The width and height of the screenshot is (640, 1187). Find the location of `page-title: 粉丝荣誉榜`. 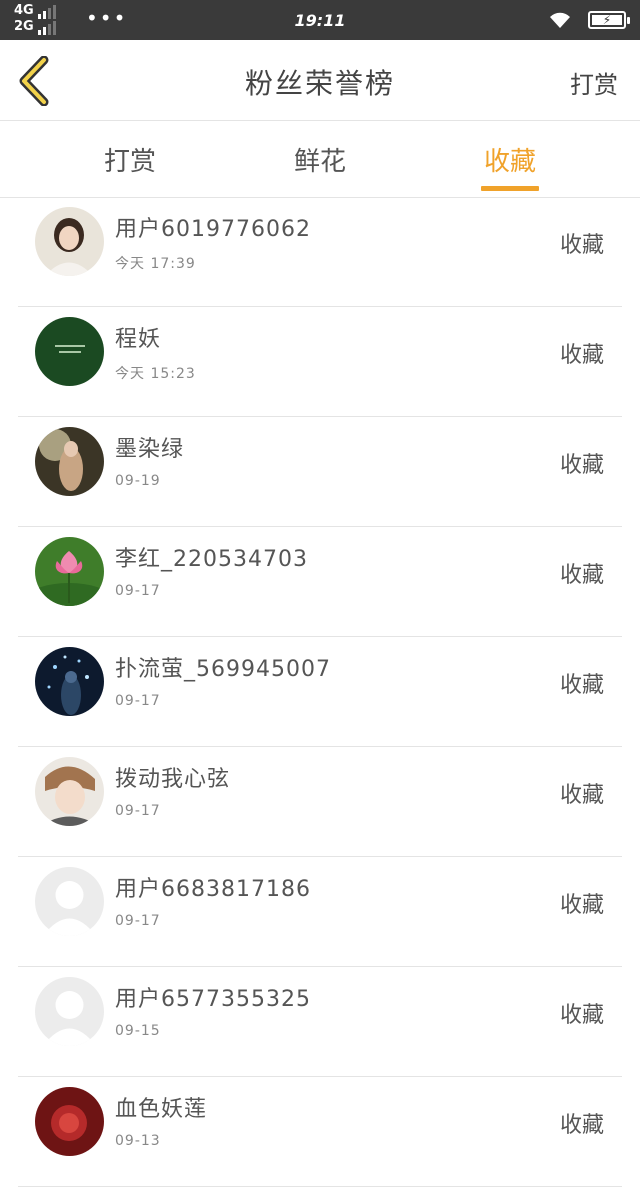

page-title: 粉丝荣誉榜 is located at coordinates (319, 83).